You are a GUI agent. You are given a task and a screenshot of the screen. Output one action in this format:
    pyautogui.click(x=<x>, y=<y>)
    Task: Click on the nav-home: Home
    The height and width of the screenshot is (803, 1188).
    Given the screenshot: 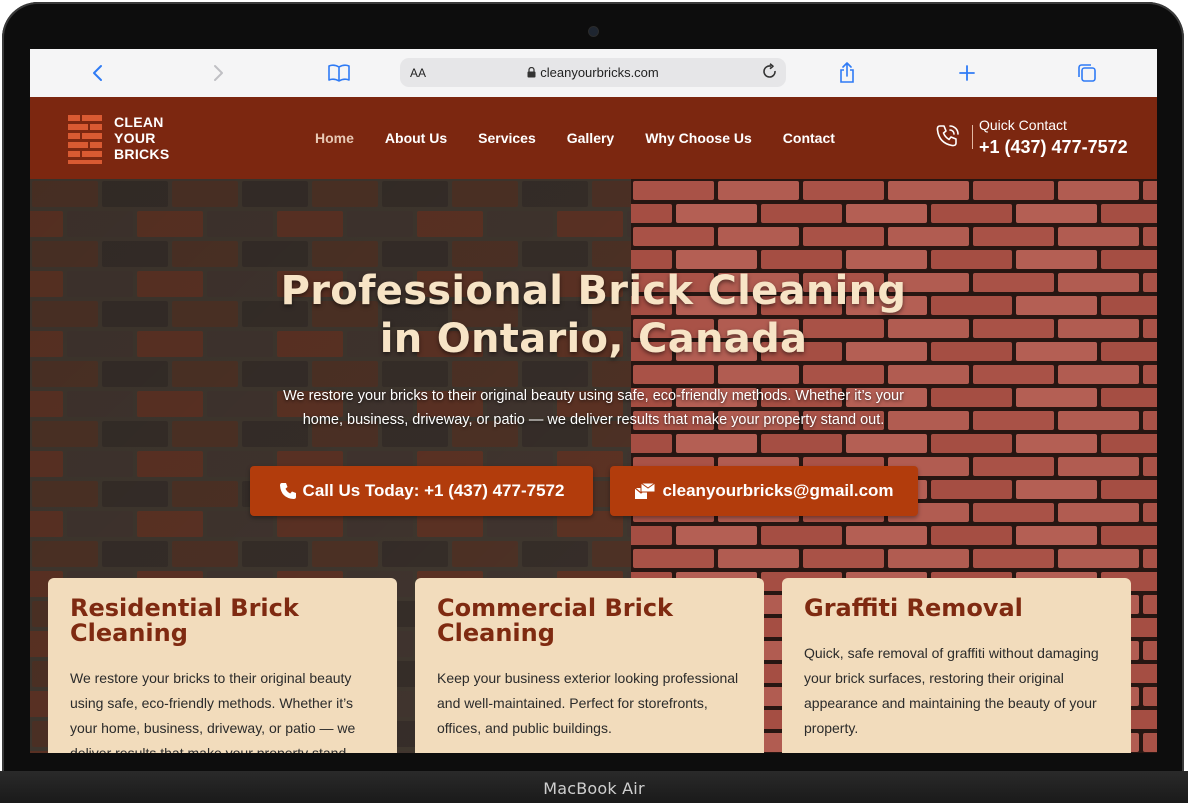 What is the action you would take?
    pyautogui.click(x=334, y=138)
    